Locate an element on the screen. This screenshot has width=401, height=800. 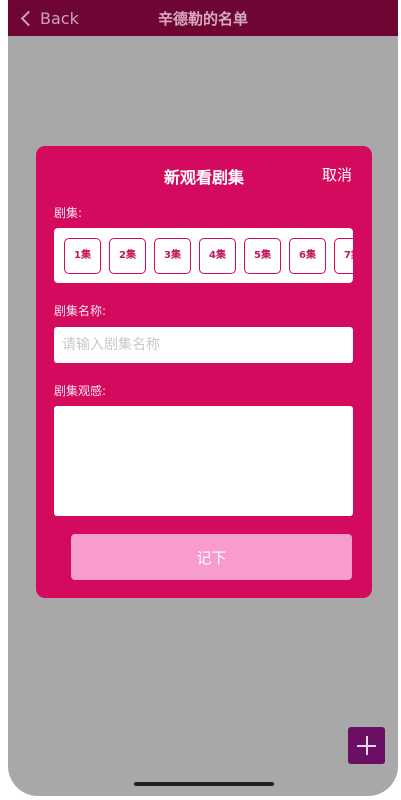
episode-selector: 1集2集3集4集5集6集7集 is located at coordinates (203, 255).